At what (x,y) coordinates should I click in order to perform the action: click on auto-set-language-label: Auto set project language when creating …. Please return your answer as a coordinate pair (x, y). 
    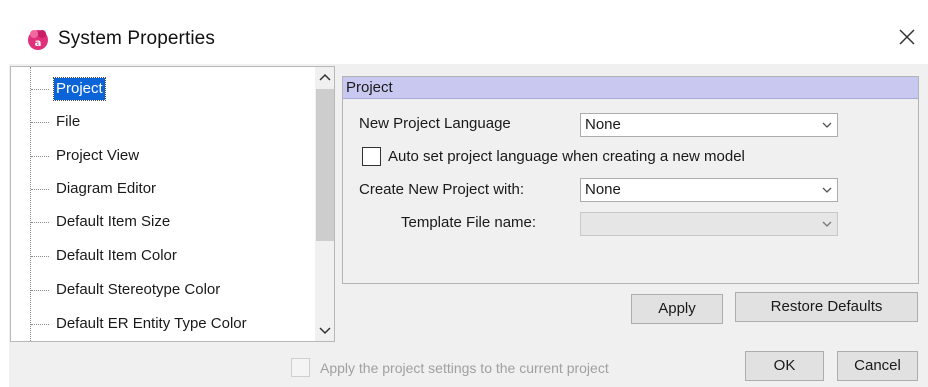
    Looking at the image, I should click on (566, 156).